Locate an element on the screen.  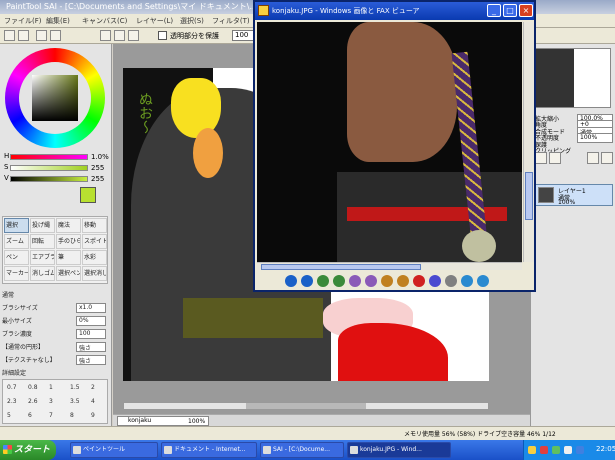
tool-button: 回転 is located at coordinates (42, 241).